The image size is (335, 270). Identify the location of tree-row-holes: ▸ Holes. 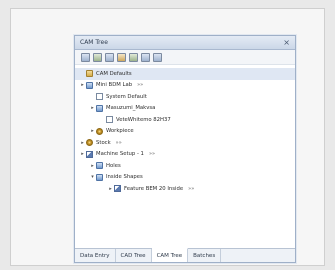
(185, 166).